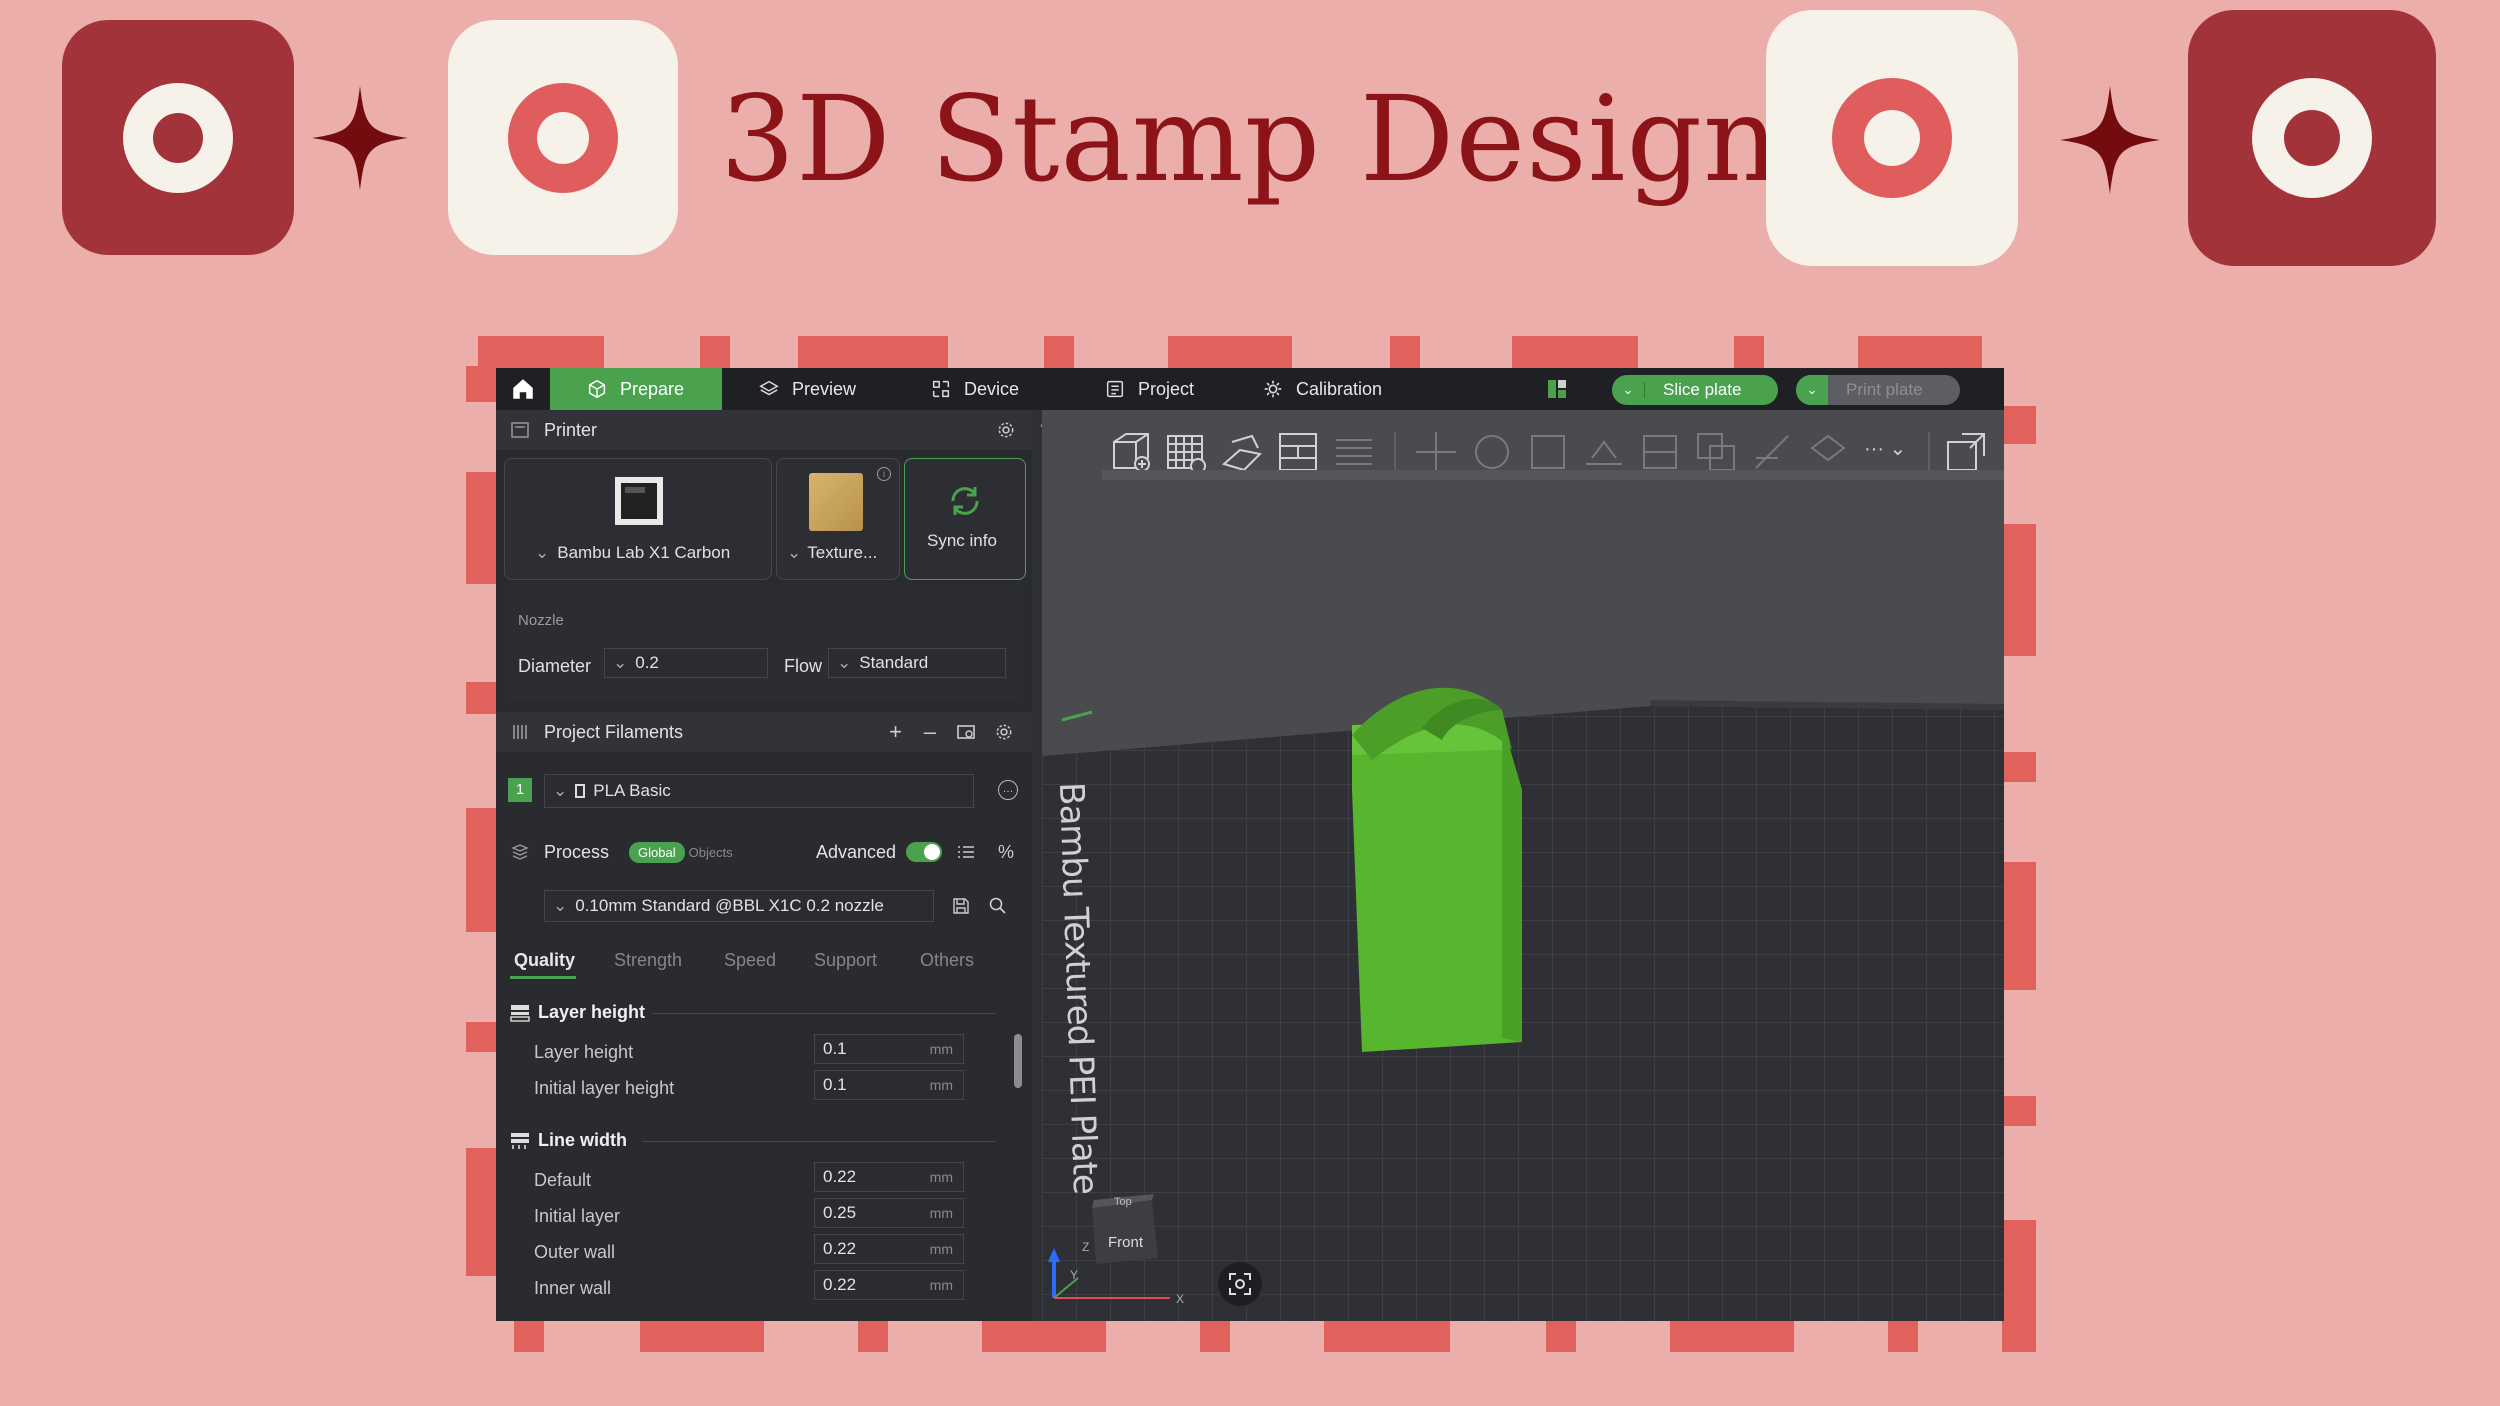 The height and width of the screenshot is (1406, 2500). I want to click on axis-z-label: Z, so click(1086, 1247).